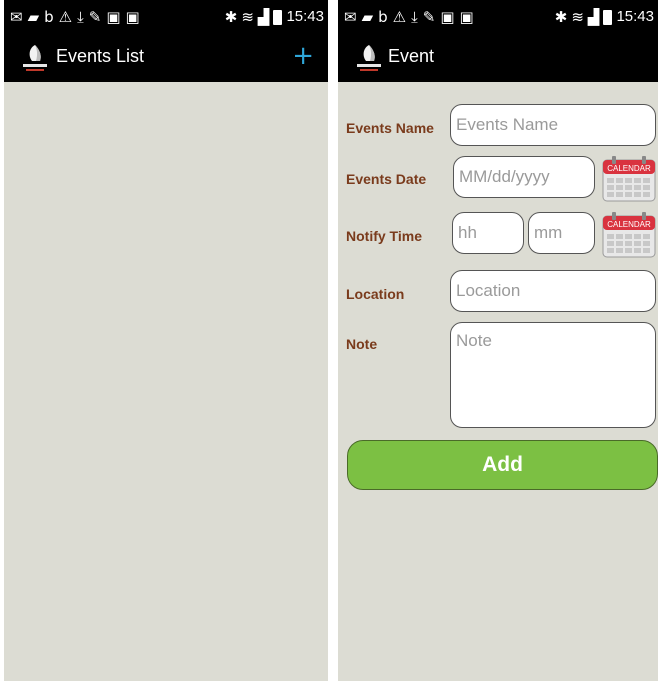 The height and width of the screenshot is (681, 658). What do you see at coordinates (488, 233) in the screenshot?
I see `hour-input: hh` at bounding box center [488, 233].